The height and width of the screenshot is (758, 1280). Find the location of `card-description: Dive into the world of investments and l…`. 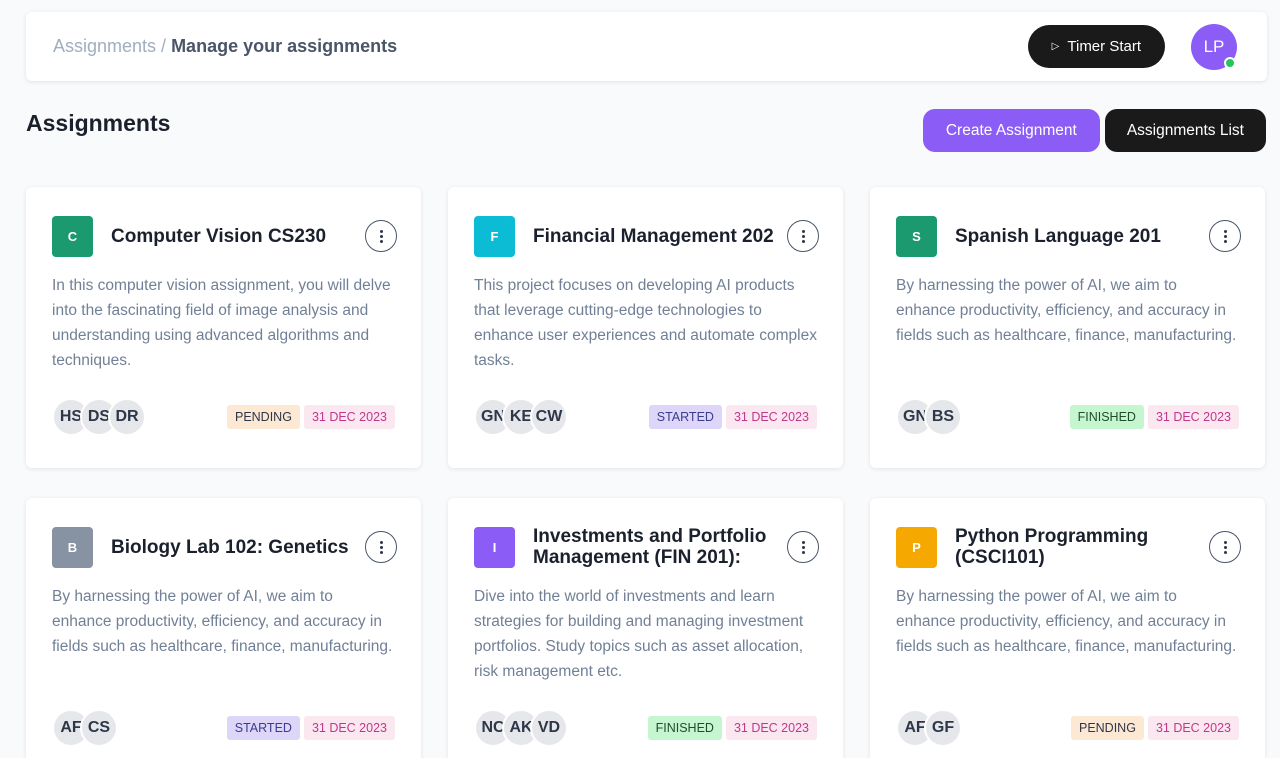

card-description: Dive into the world of investments and l… is located at coordinates (639, 634).